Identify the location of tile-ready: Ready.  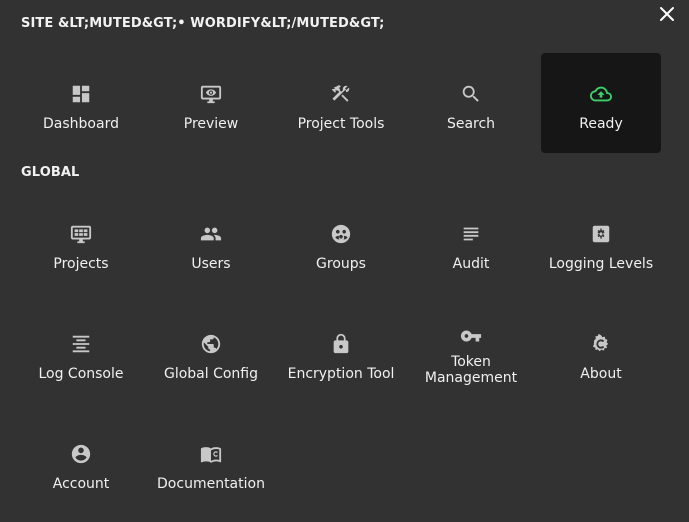
(601, 103).